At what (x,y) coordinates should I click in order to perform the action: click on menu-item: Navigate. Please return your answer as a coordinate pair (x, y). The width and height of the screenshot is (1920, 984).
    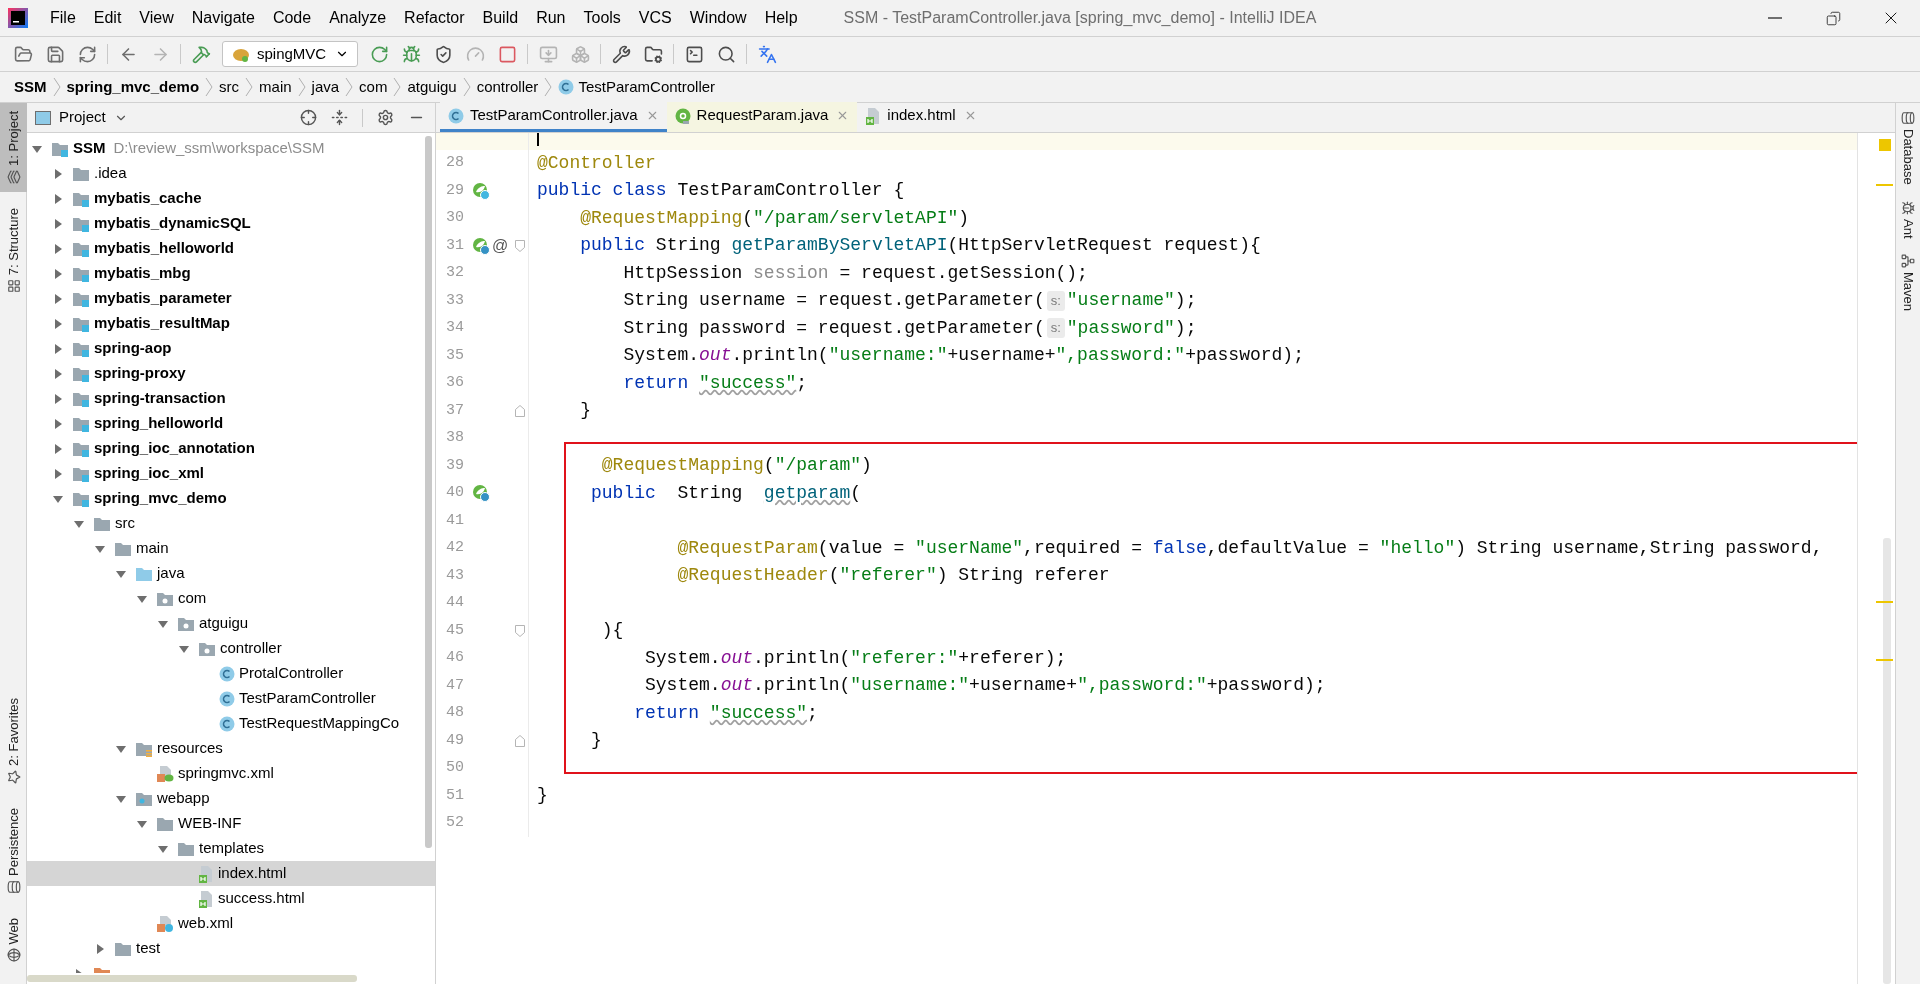
    Looking at the image, I should click on (223, 18).